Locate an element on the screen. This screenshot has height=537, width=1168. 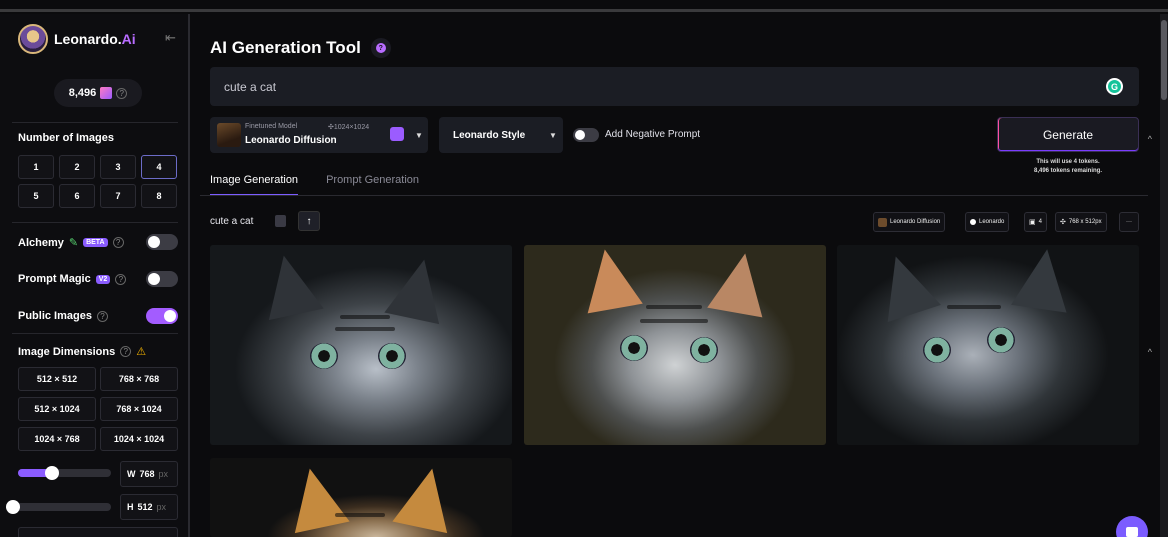
num-images-option: 5 is located at coordinates (36, 196).